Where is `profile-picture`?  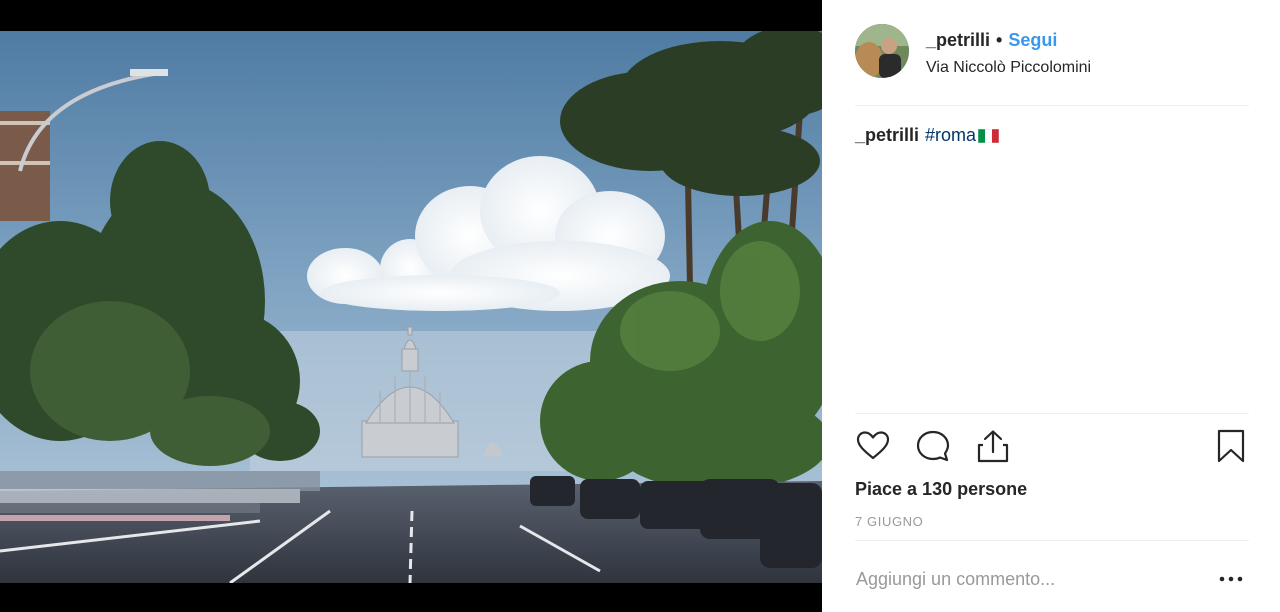 profile-picture is located at coordinates (882, 51).